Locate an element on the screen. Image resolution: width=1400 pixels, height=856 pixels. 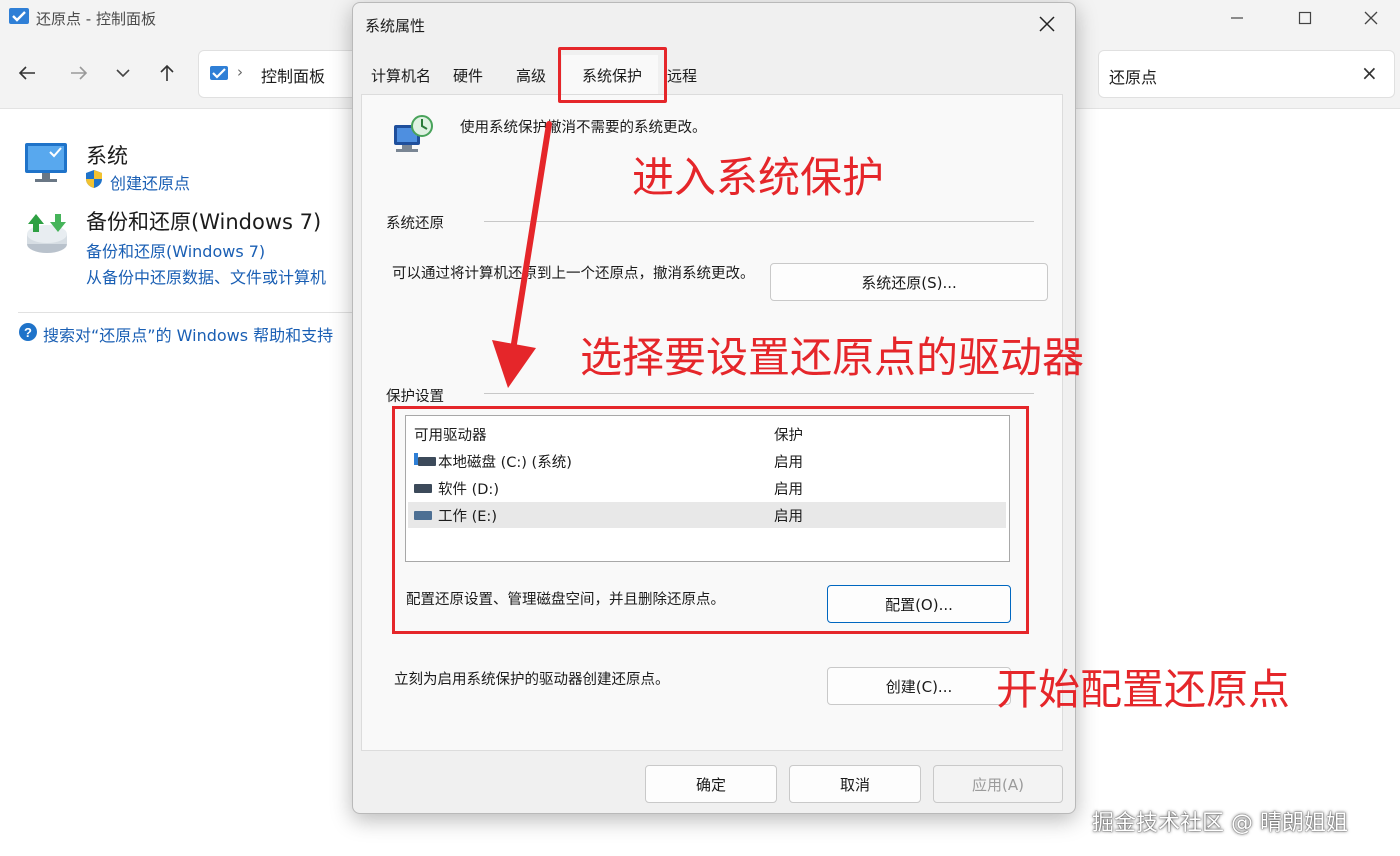
search-input: 还原点 is located at coordinates (1133, 76).